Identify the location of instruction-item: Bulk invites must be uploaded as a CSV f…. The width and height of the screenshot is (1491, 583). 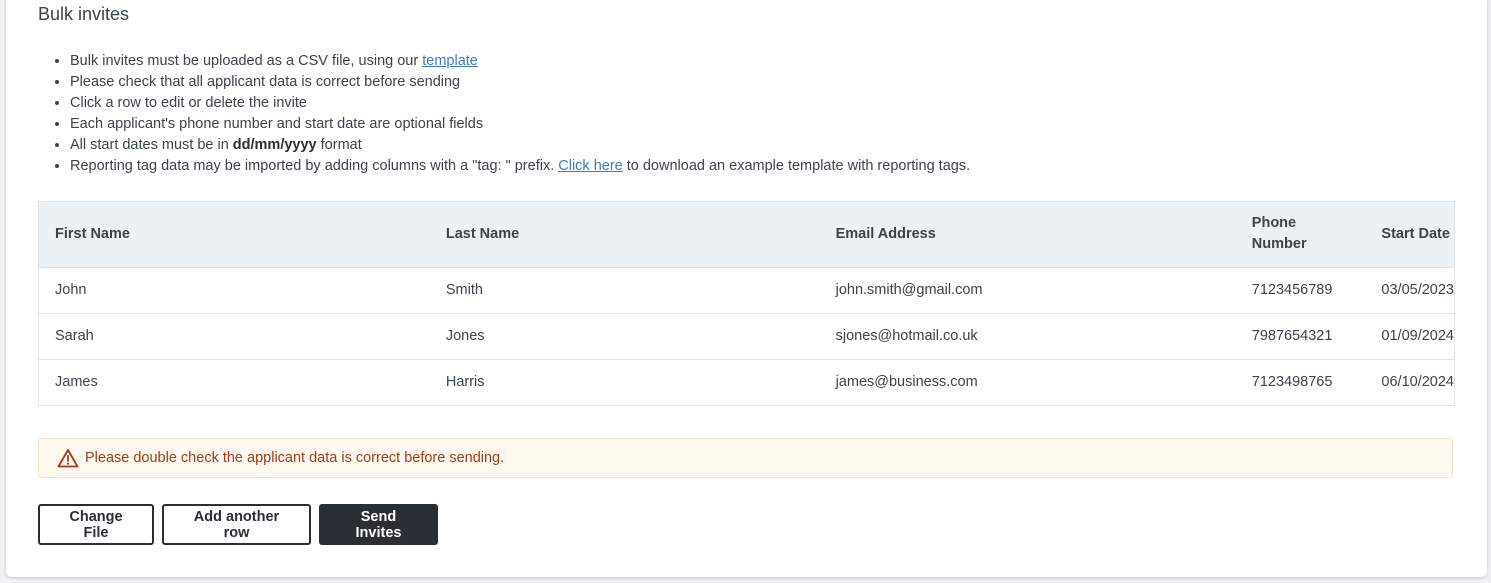
(520, 61).